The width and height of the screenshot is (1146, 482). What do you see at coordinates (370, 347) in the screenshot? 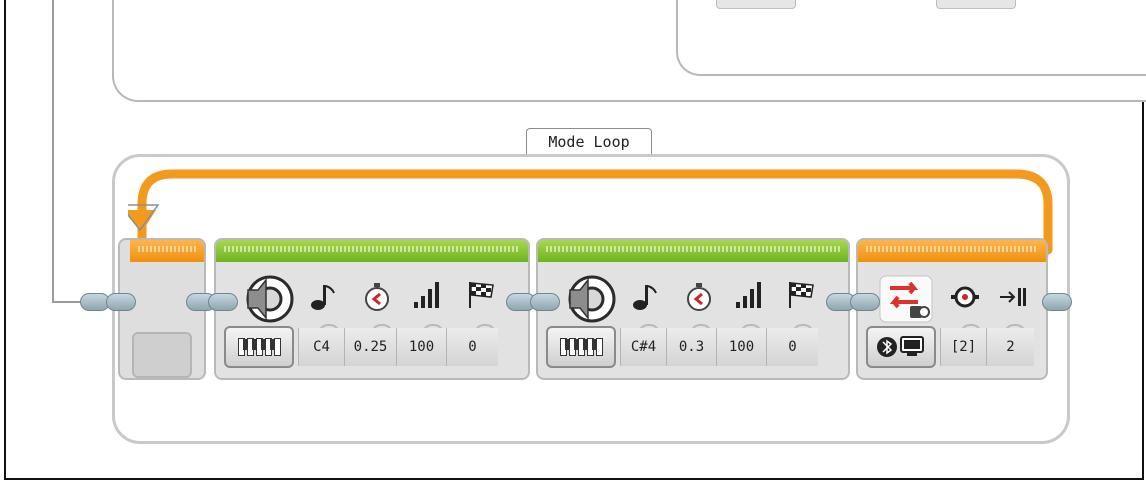
I see `duration-value: 0.25` at bounding box center [370, 347].